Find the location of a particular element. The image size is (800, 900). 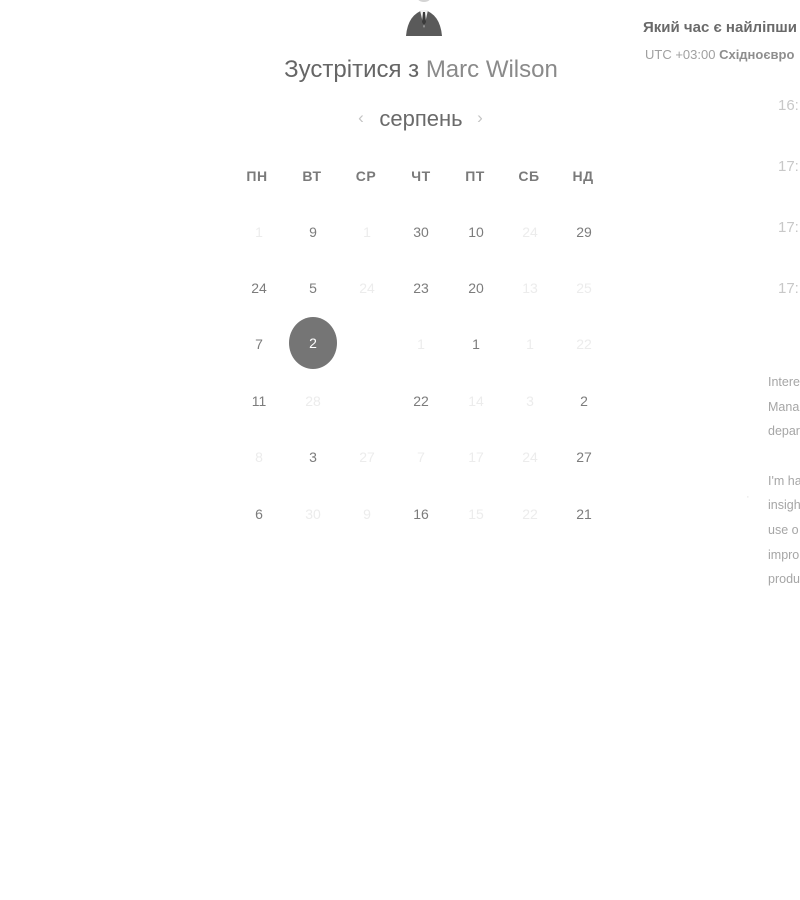

description-line: use o is located at coordinates (783, 529).